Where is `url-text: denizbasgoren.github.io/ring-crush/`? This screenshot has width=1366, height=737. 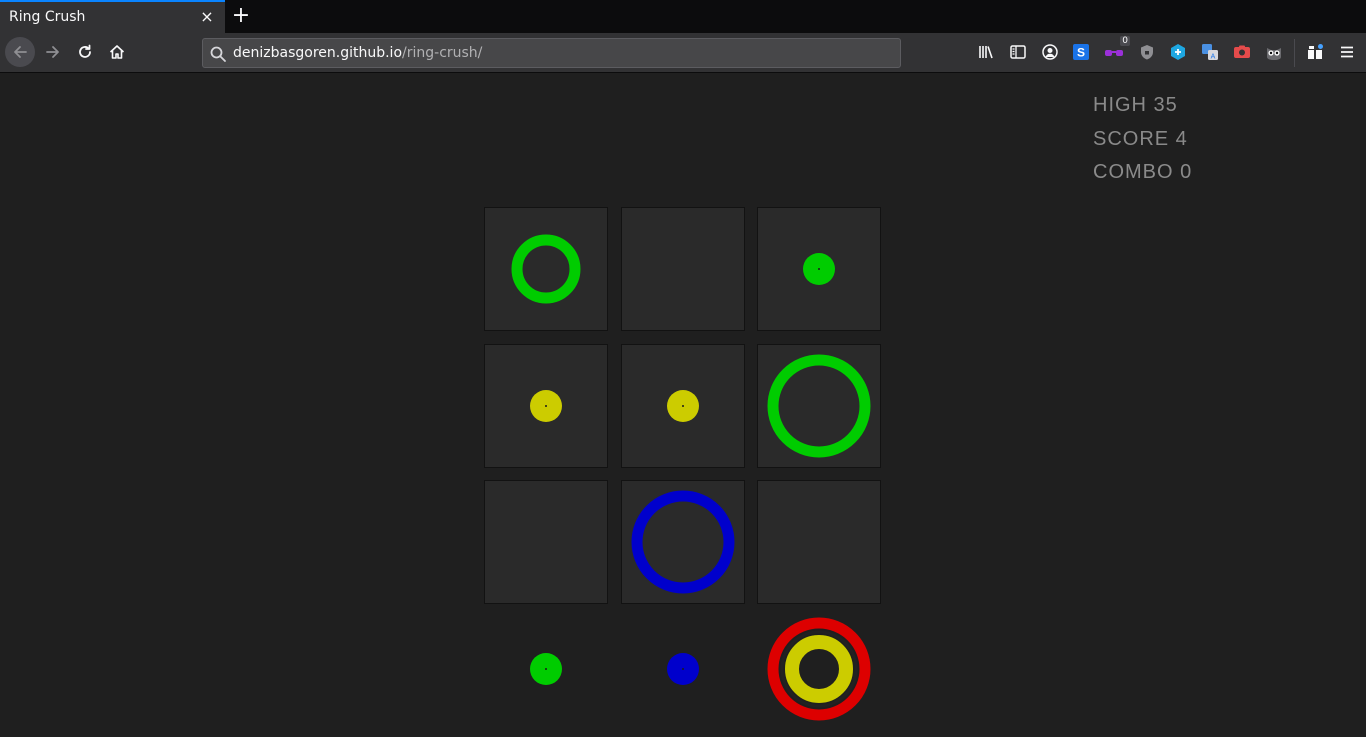 url-text: denizbasgoren.github.io/ring-crush/ is located at coordinates (357, 53).